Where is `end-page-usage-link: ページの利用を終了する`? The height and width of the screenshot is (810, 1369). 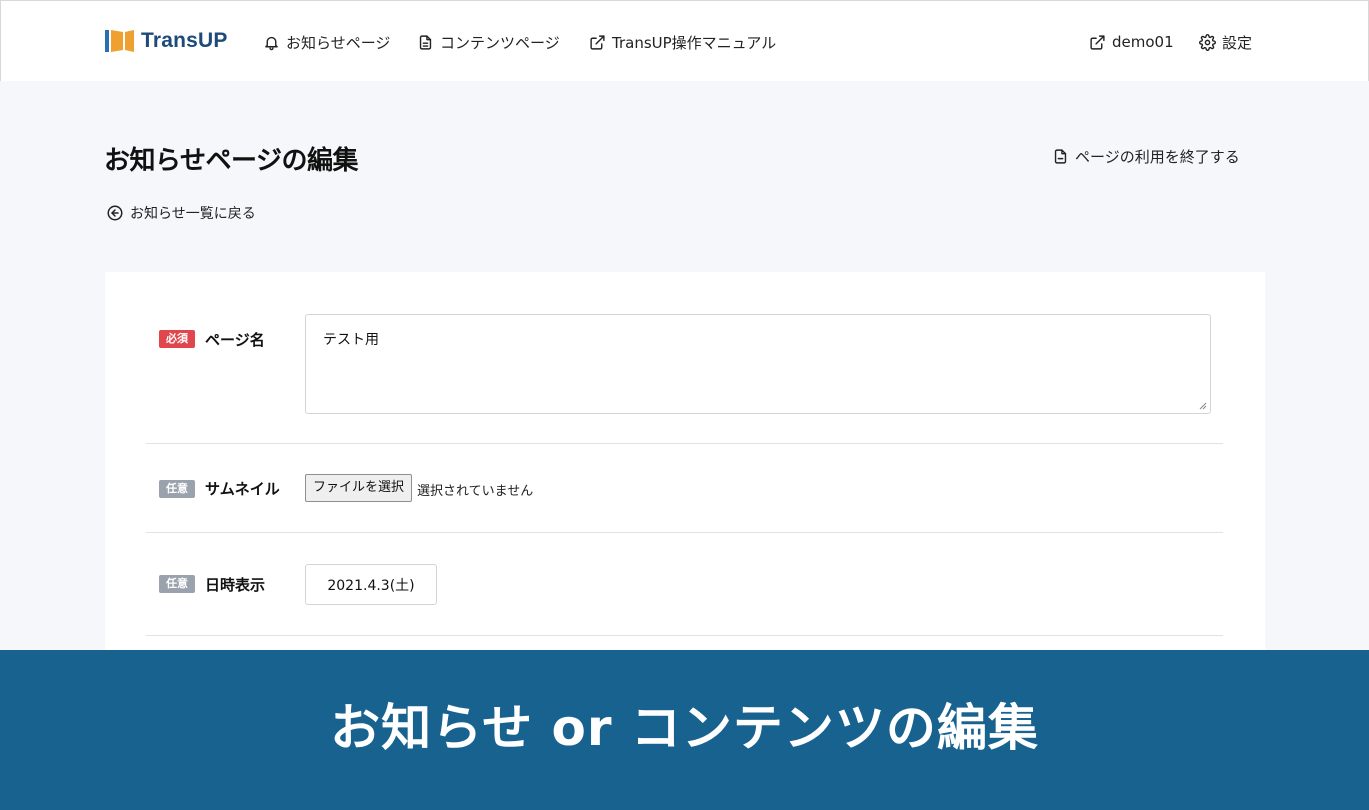 end-page-usage-link: ページの利用を終了する is located at coordinates (1146, 156).